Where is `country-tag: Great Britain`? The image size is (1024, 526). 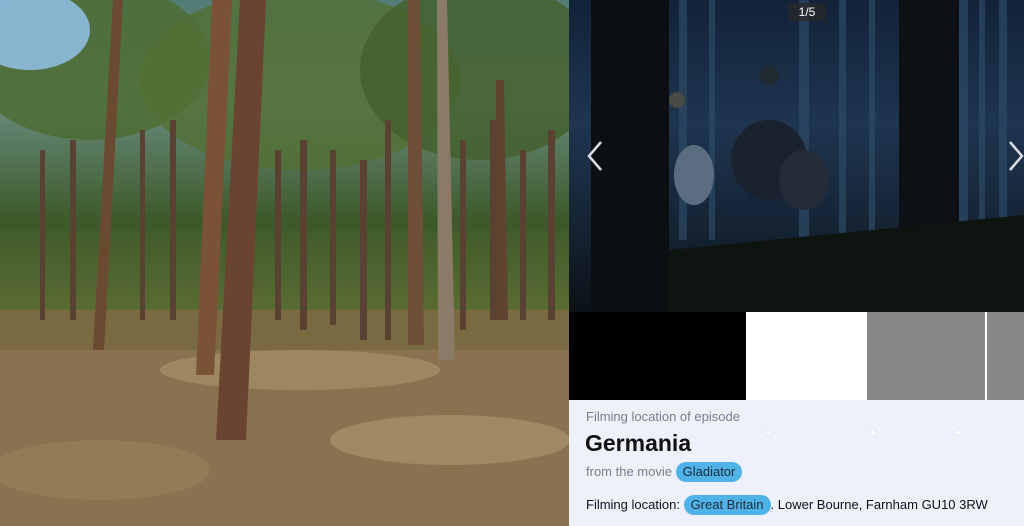
country-tag: Great Britain is located at coordinates (727, 505).